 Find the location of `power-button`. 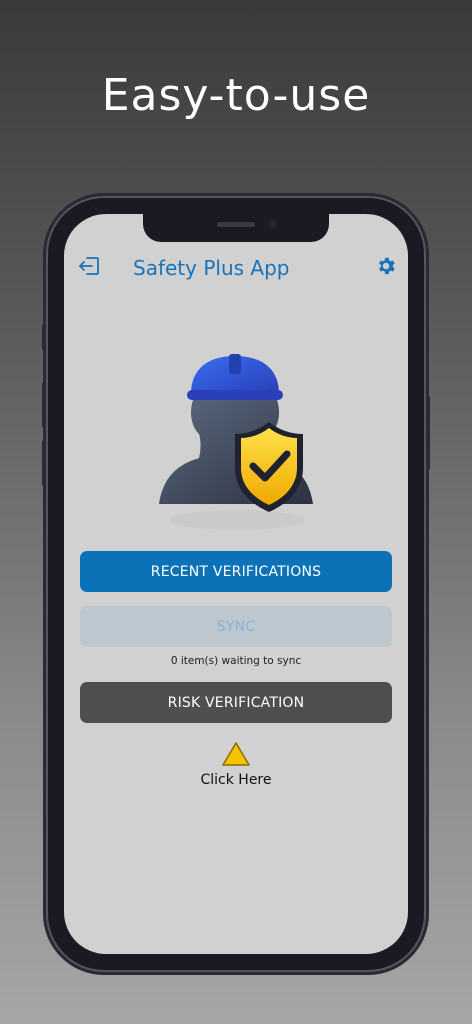

power-button is located at coordinates (428, 433).